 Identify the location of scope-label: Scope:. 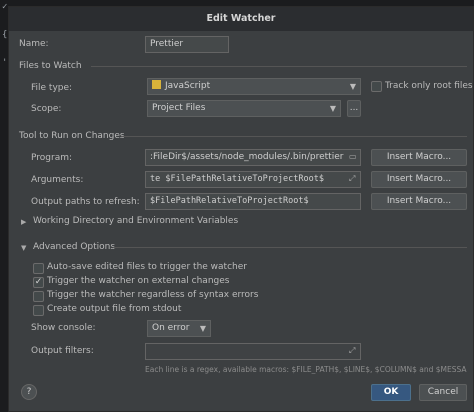
(46, 109).